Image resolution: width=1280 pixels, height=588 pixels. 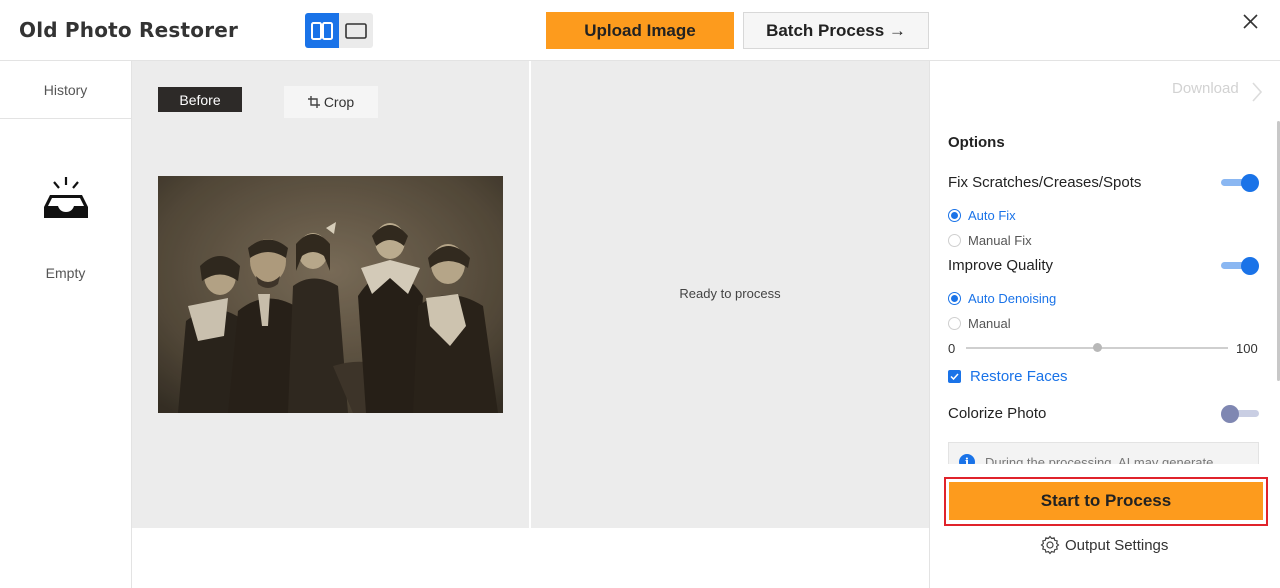 What do you see at coordinates (313, 102) in the screenshot?
I see `crop-icon` at bounding box center [313, 102].